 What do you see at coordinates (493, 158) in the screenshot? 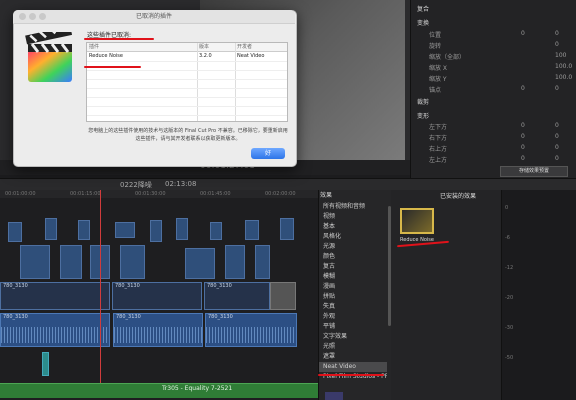
I see `inspector-row: 左上方 0 0` at bounding box center [493, 158].